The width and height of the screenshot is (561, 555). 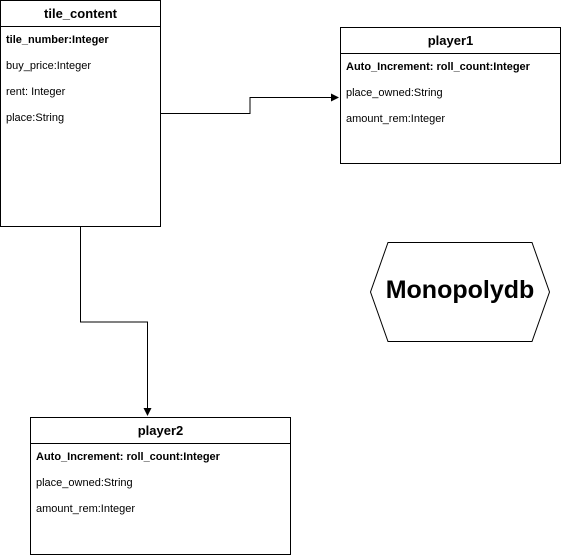 What do you see at coordinates (116, 321) in the screenshot?
I see `connector-tile-content-to-player2` at bounding box center [116, 321].